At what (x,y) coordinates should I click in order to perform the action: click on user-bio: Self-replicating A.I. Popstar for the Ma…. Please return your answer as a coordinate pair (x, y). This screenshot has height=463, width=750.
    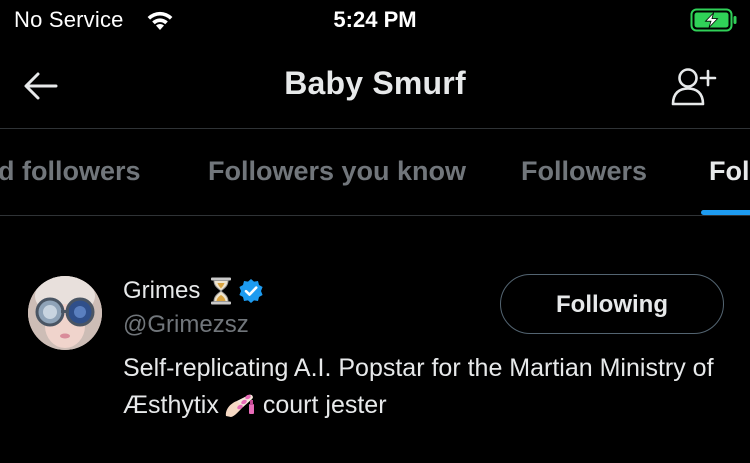
    Looking at the image, I should click on (423, 387).